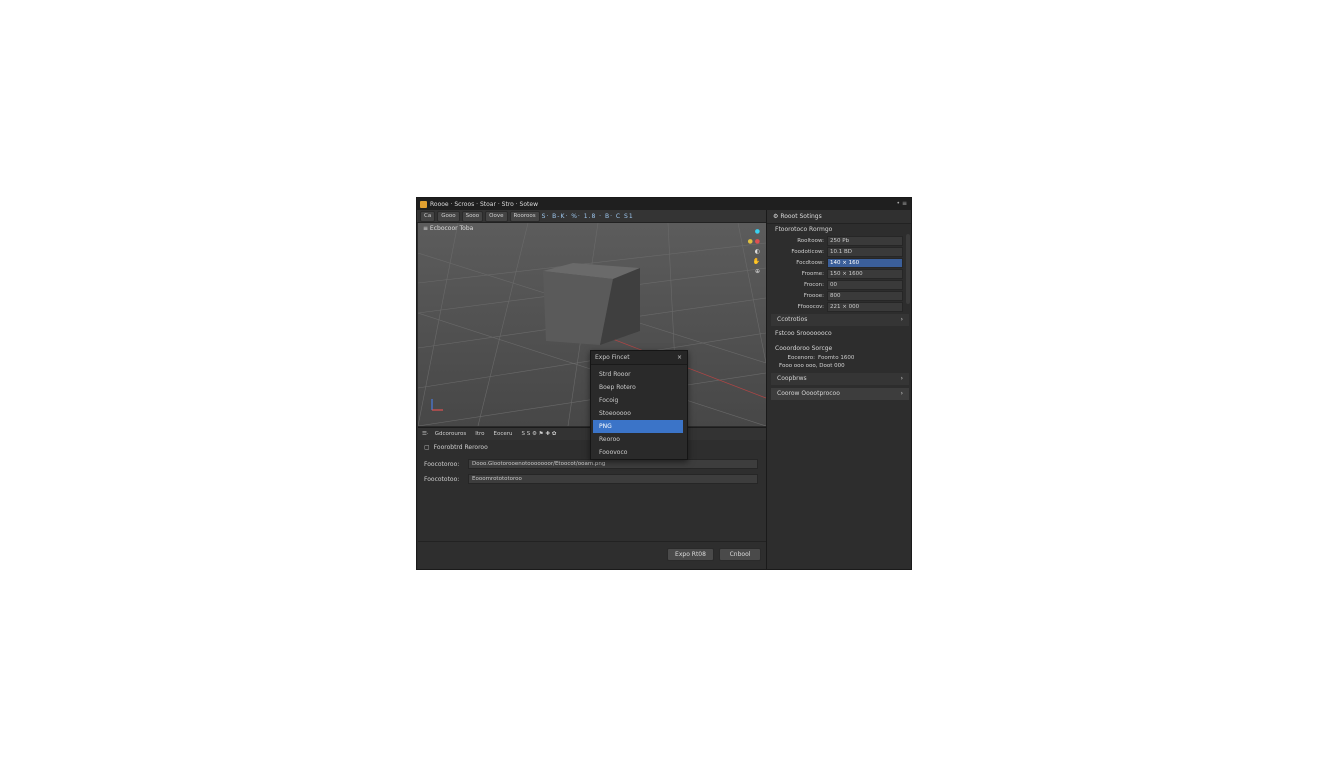 This screenshot has width=1344, height=768. What do you see at coordinates (690, 554) in the screenshot?
I see `export-button: Expo Rt08` at bounding box center [690, 554].